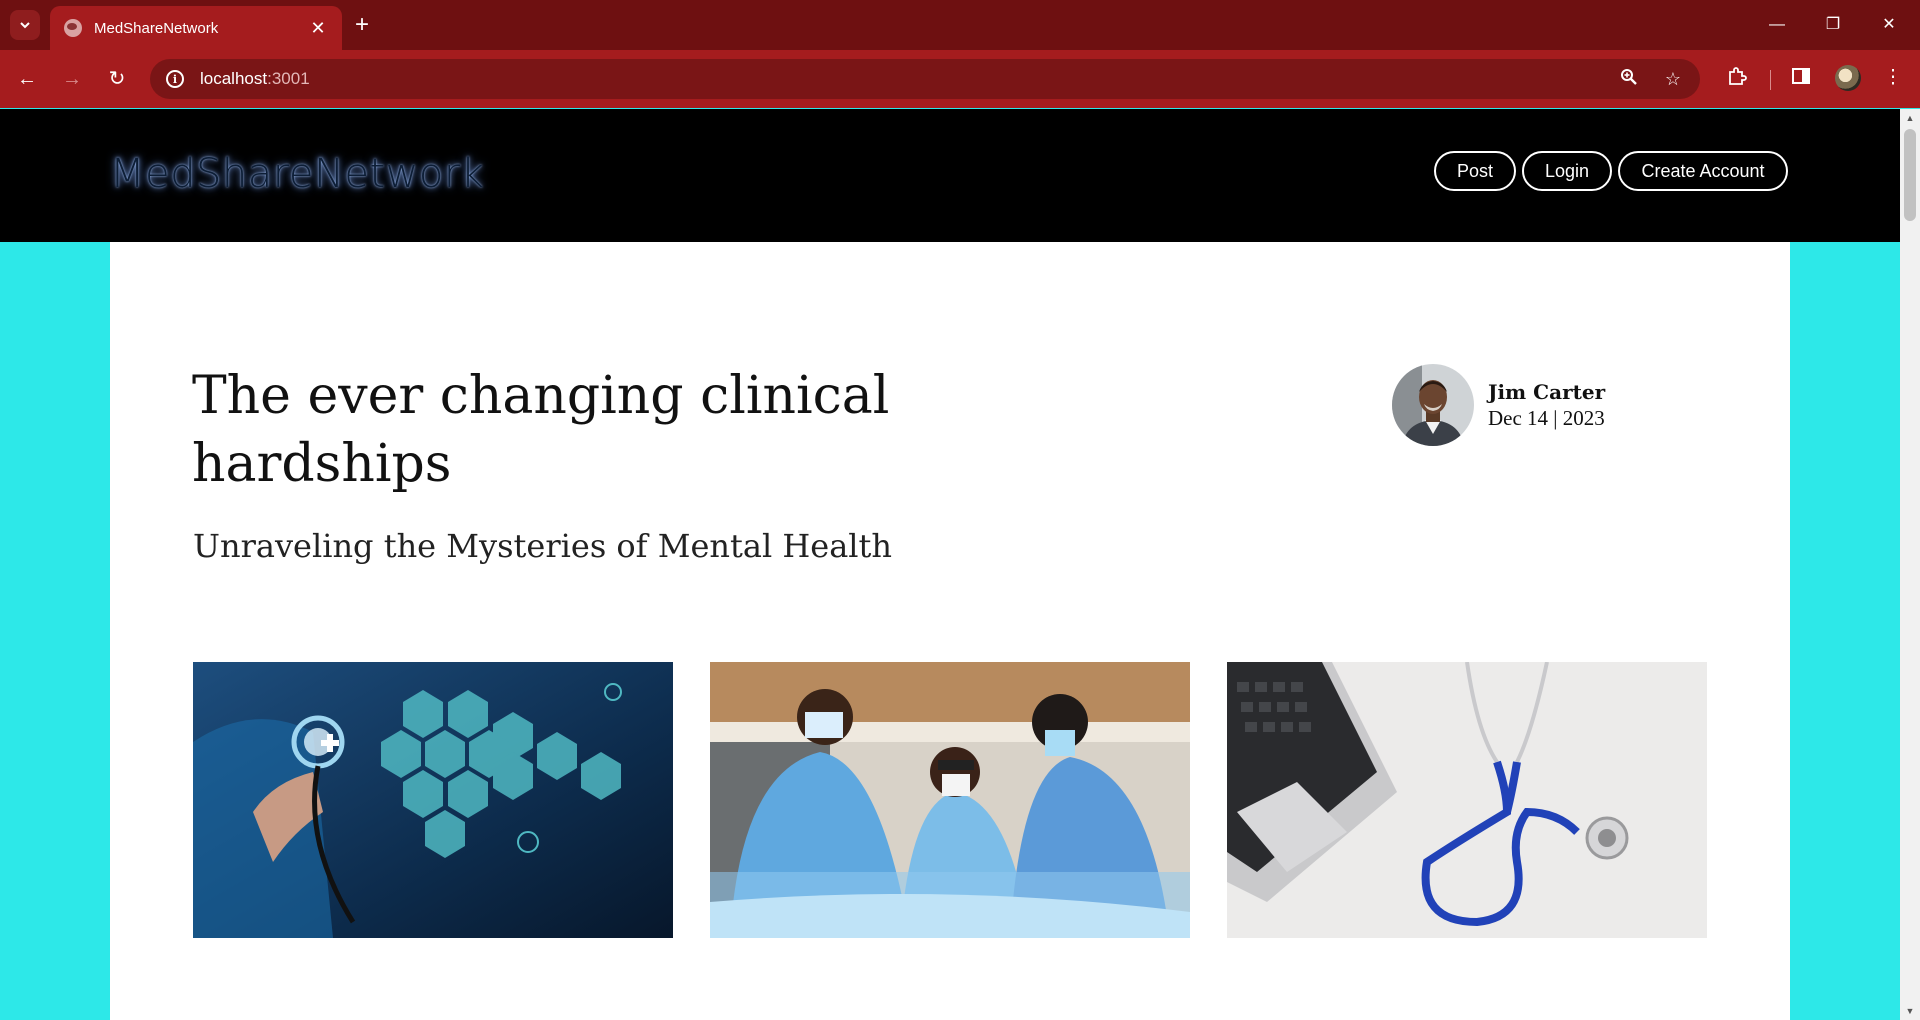 This screenshot has height=1020, width=1920. What do you see at coordinates (1546, 392) in the screenshot?
I see `author-name: Jim Carter` at bounding box center [1546, 392].